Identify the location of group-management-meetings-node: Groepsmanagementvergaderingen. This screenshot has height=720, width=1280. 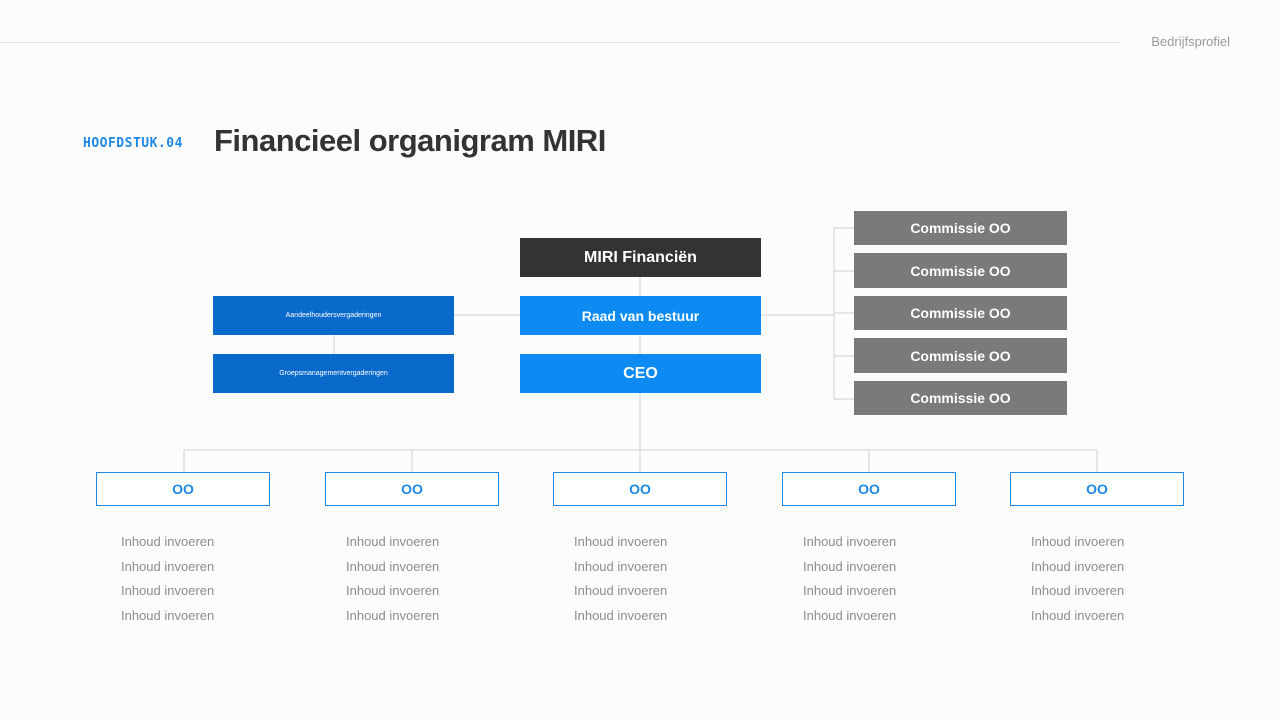
(333, 373).